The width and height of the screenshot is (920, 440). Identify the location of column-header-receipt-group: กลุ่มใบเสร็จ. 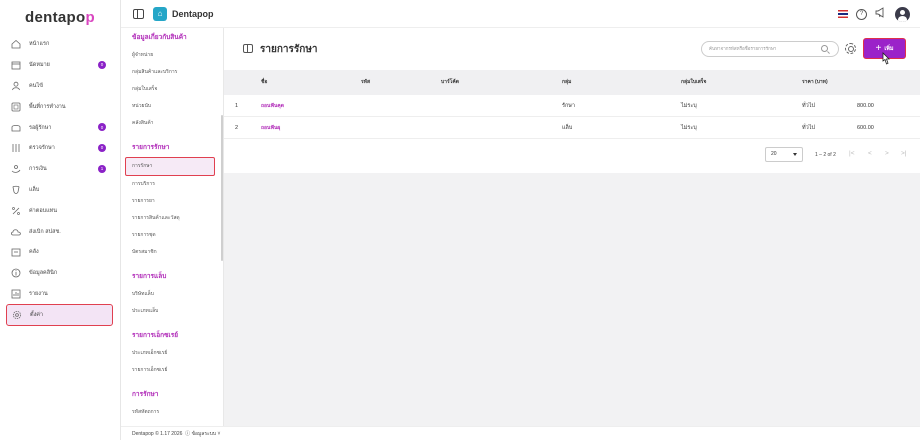
(693, 82).